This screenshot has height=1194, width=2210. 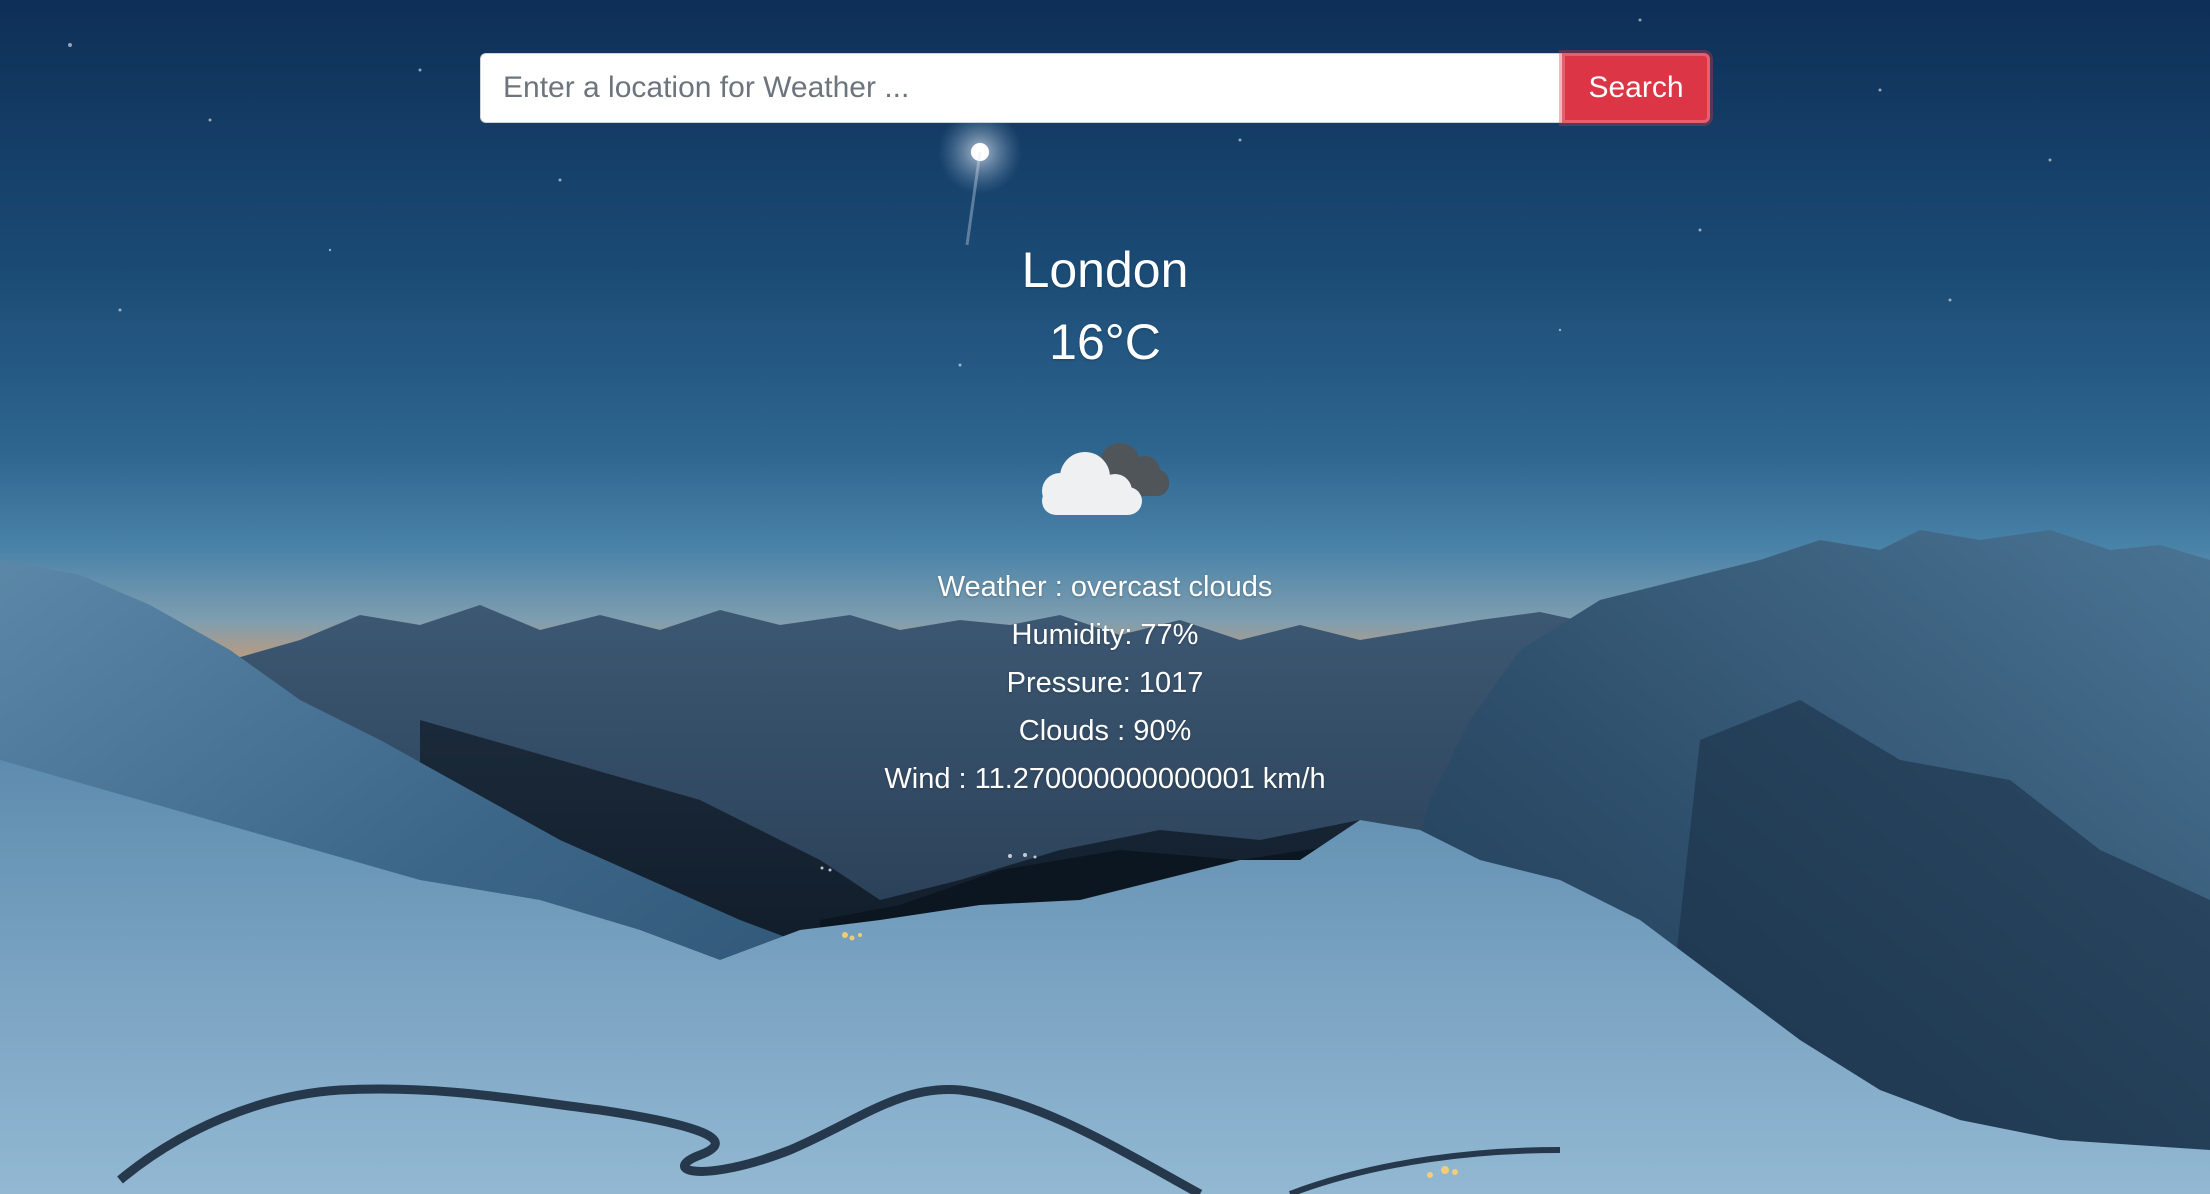 I want to click on location-search-input, so click(x=1021, y=88).